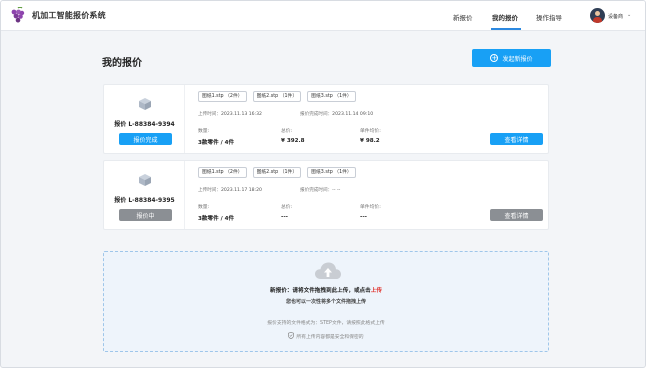  What do you see at coordinates (241, 190) in the screenshot?
I see `upload-time-value: 2023.11.17 18:20` at bounding box center [241, 190].